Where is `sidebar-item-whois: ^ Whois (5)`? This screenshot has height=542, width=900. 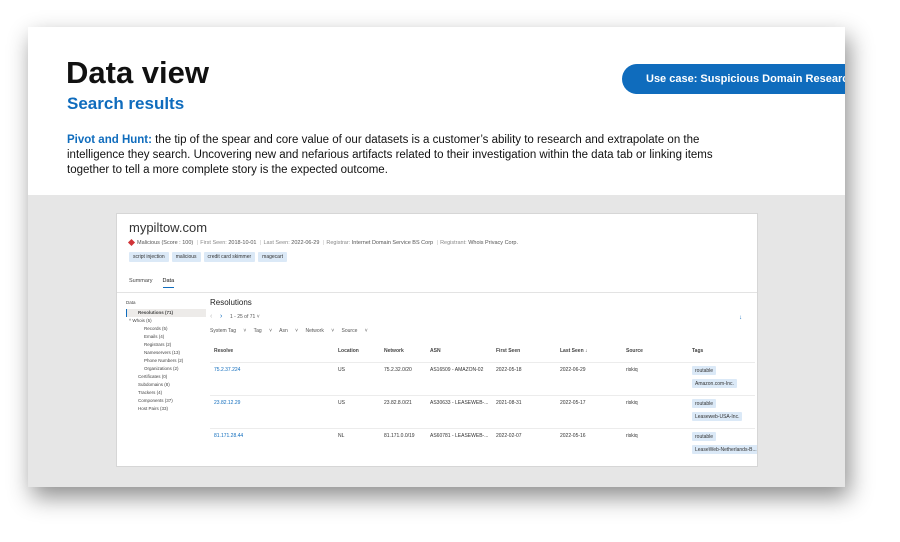
sidebar-item-whois: ^ Whois (5) is located at coordinates (166, 321).